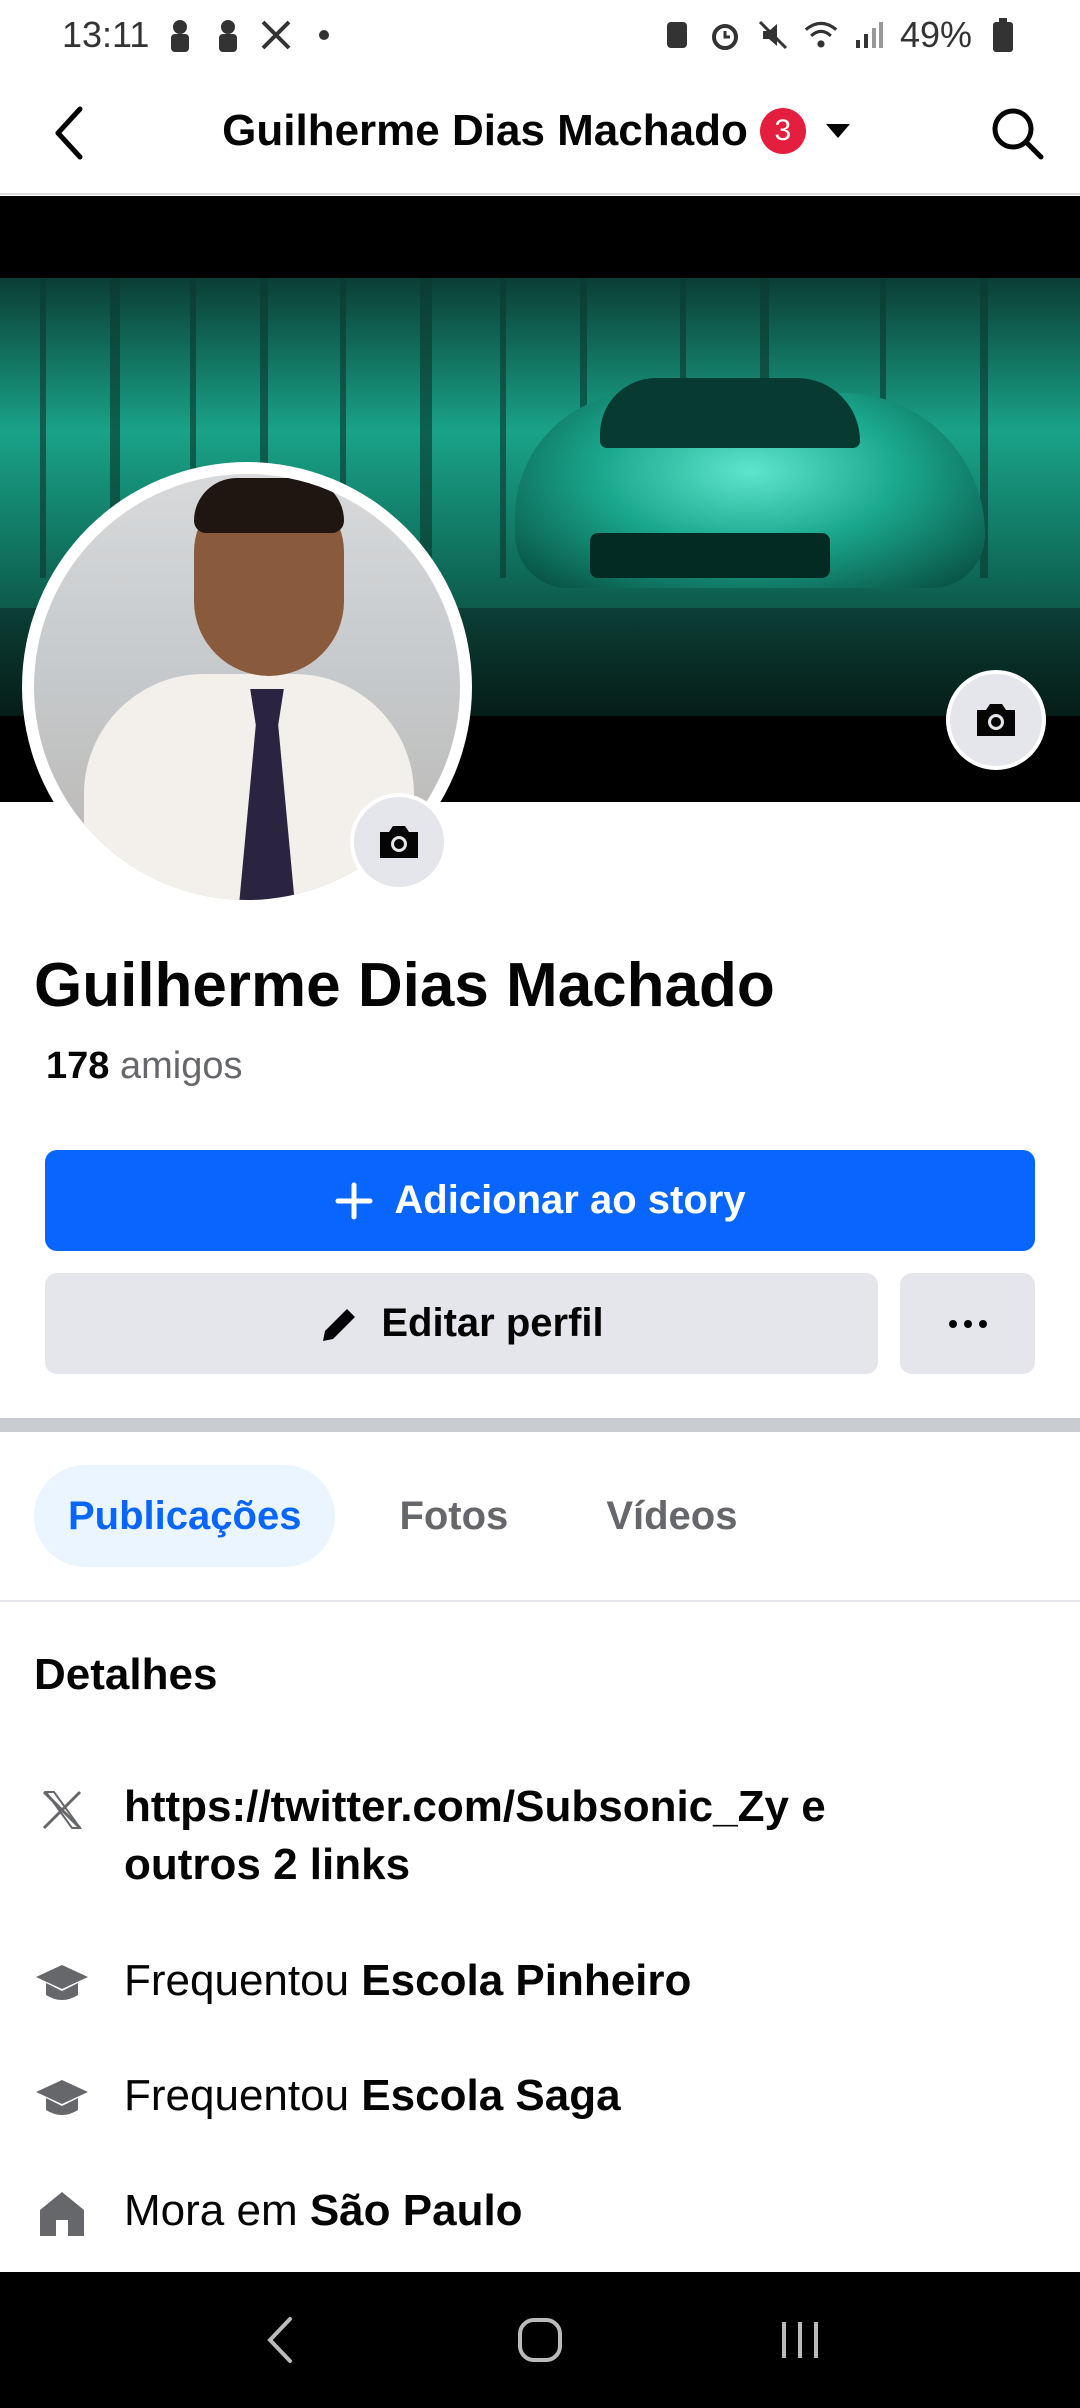 The width and height of the screenshot is (1080, 2408). What do you see at coordinates (869, 35) in the screenshot?
I see `signal-icon` at bounding box center [869, 35].